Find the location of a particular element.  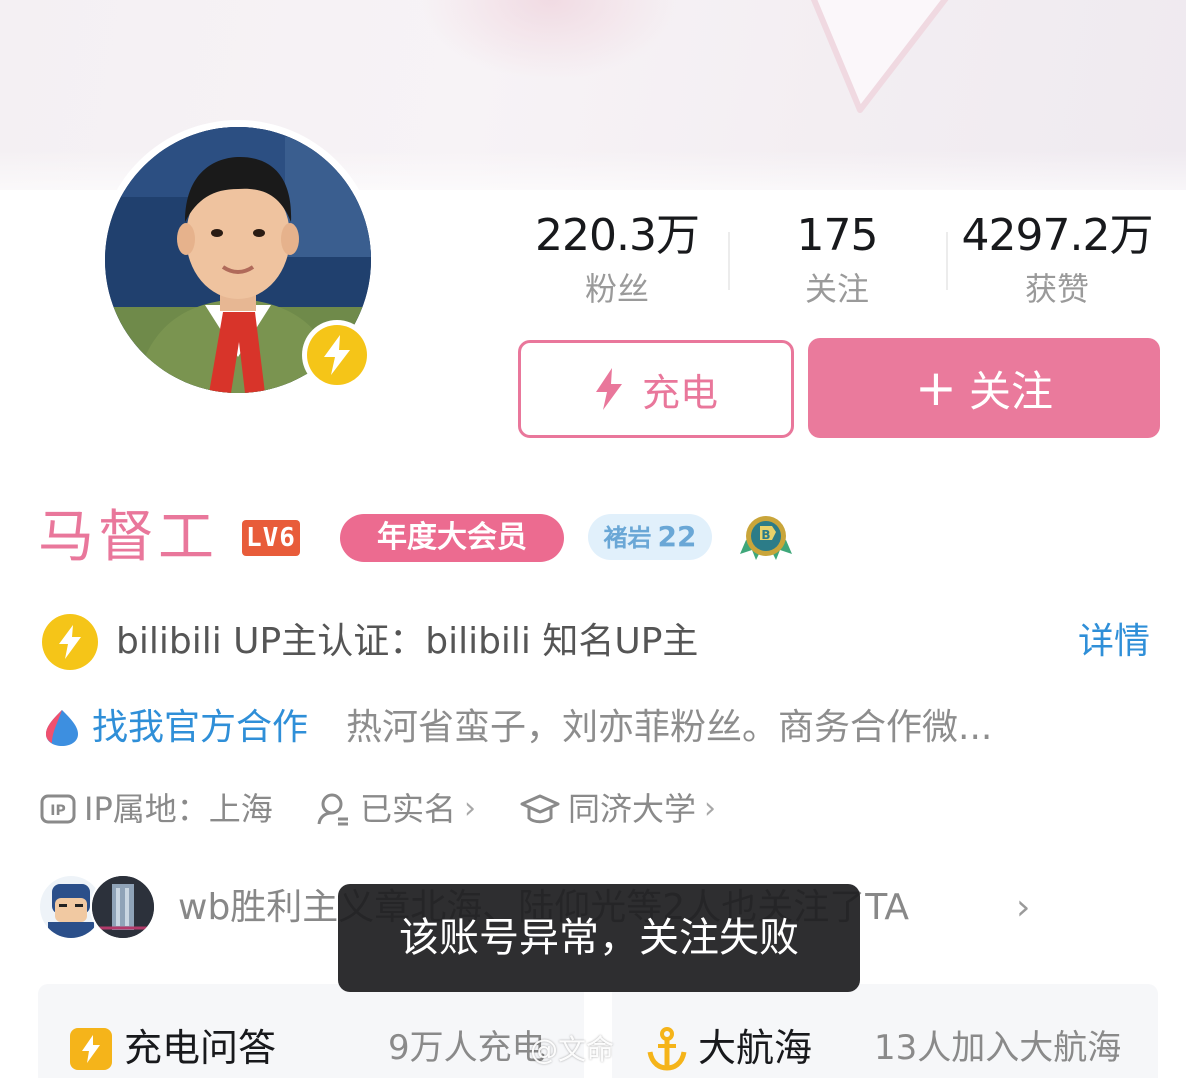

level-badge: LV6 is located at coordinates (271, 538).